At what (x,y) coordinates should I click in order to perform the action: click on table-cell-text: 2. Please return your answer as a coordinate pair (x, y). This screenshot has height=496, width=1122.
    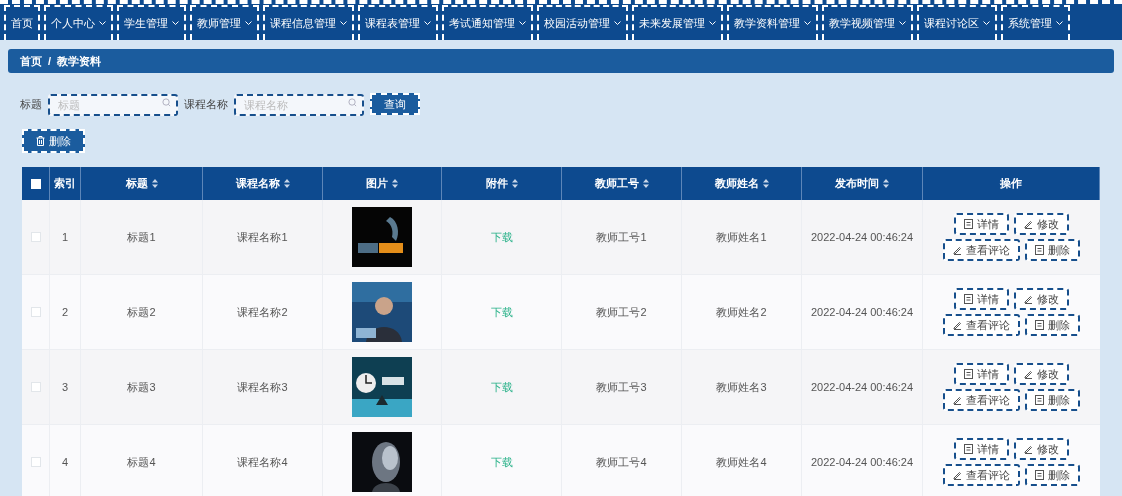
    Looking at the image, I should click on (65, 312).